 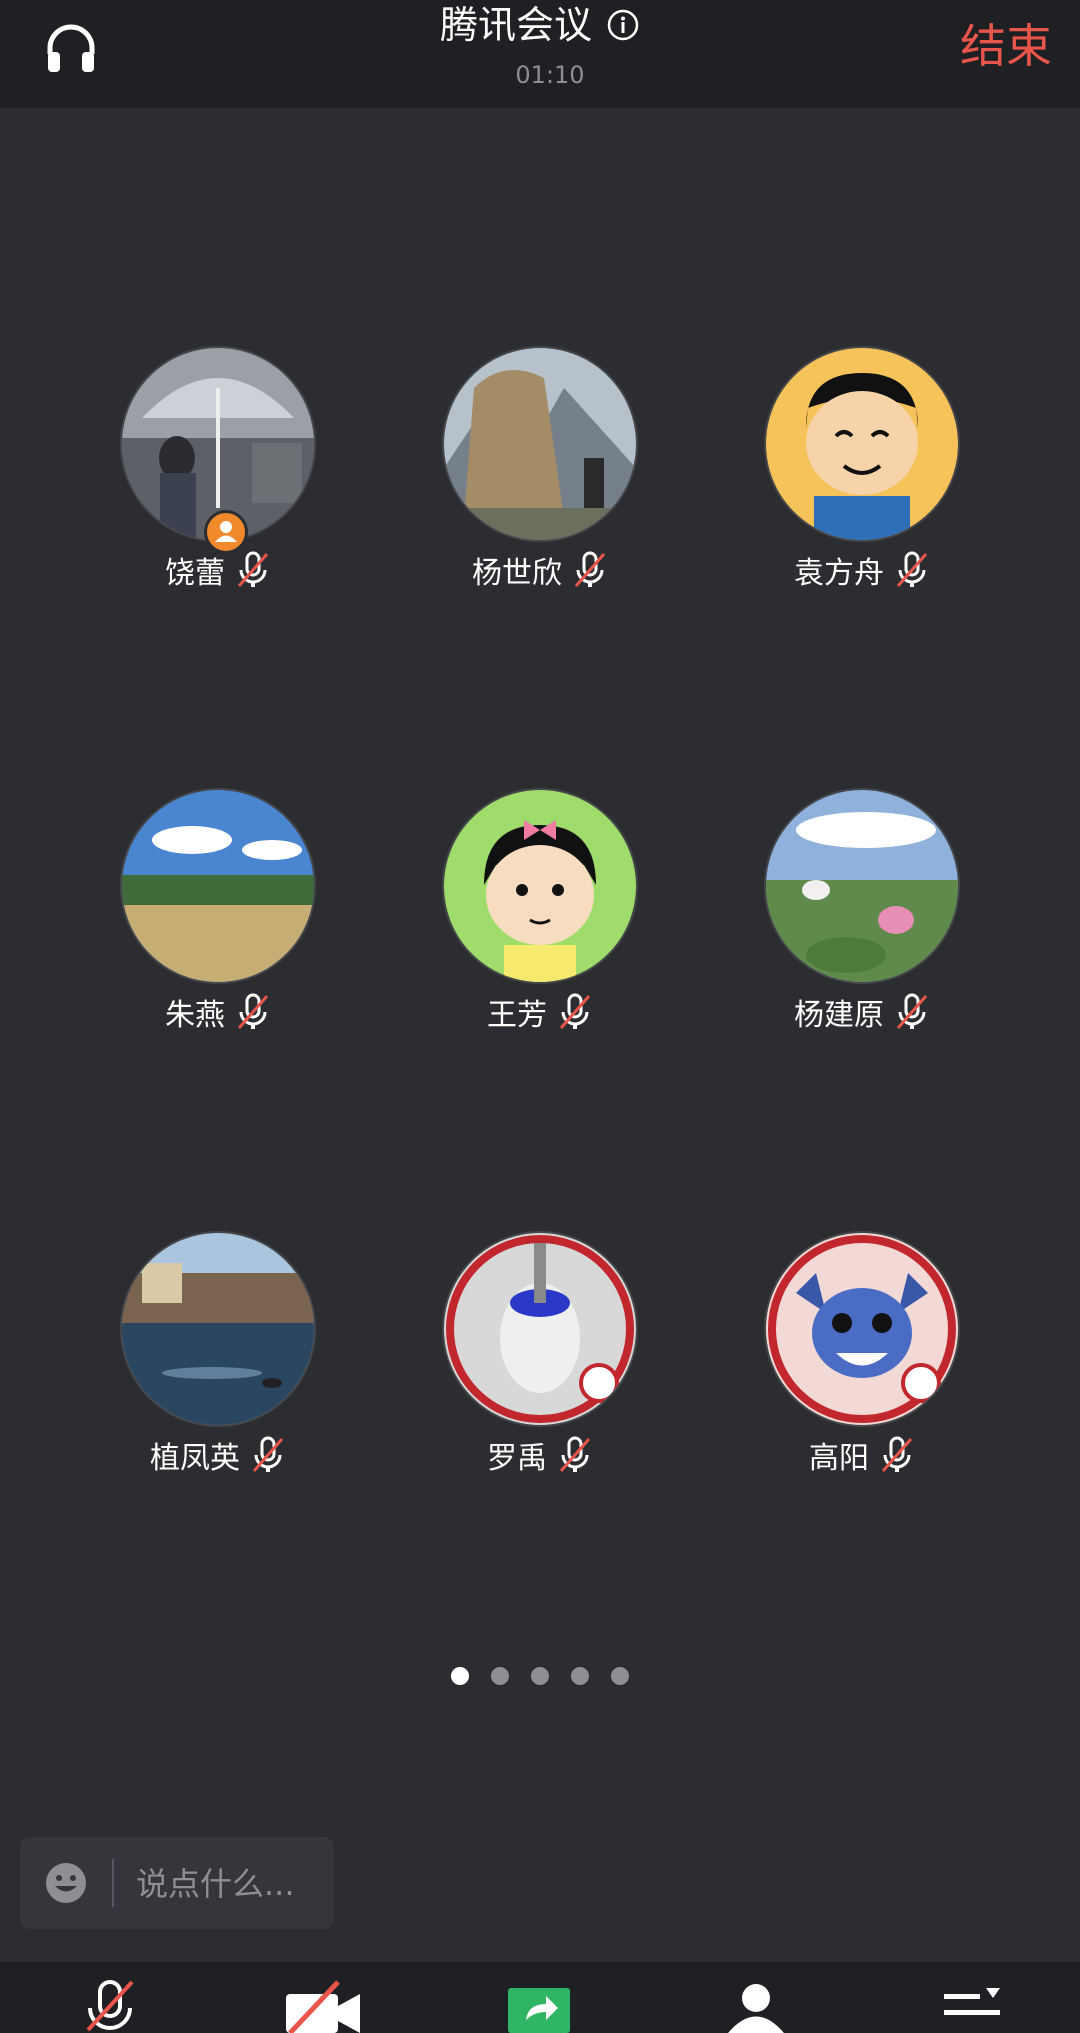 I want to click on participant-name: 朱燕, so click(x=195, y=1015).